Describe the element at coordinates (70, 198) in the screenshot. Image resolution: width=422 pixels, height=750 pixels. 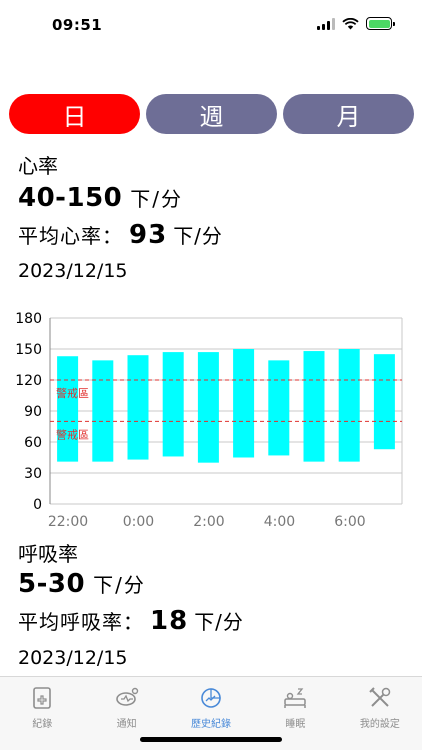
I see `heart-rate-range-value: 40-150` at that location.